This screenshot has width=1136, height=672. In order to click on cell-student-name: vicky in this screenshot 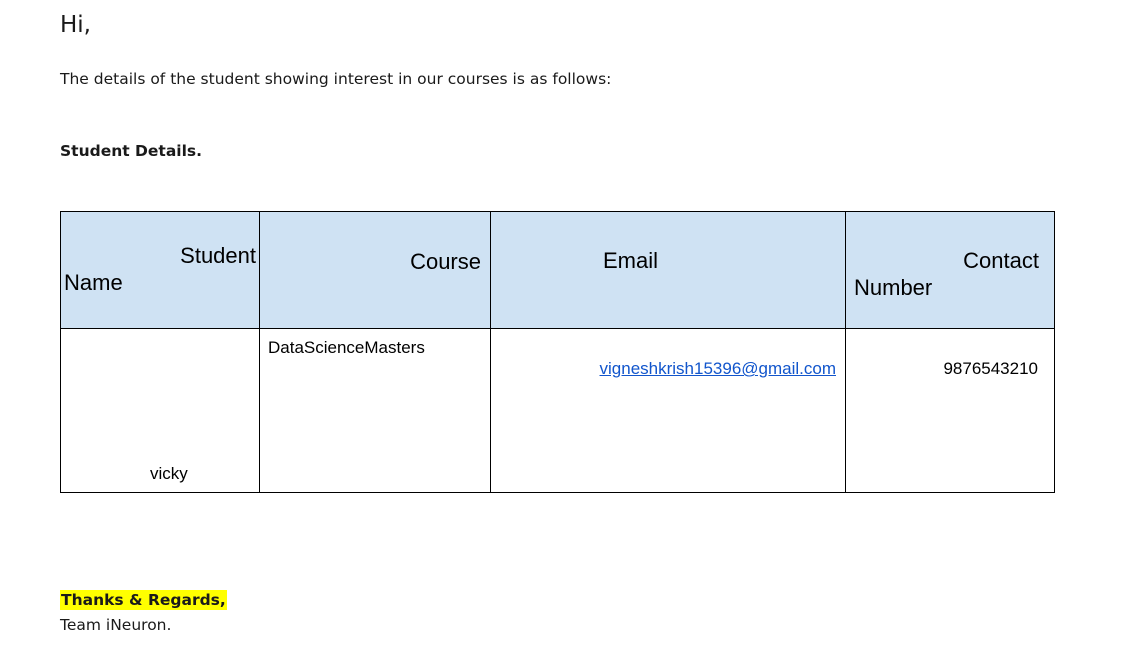, I will do `click(160, 410)`.